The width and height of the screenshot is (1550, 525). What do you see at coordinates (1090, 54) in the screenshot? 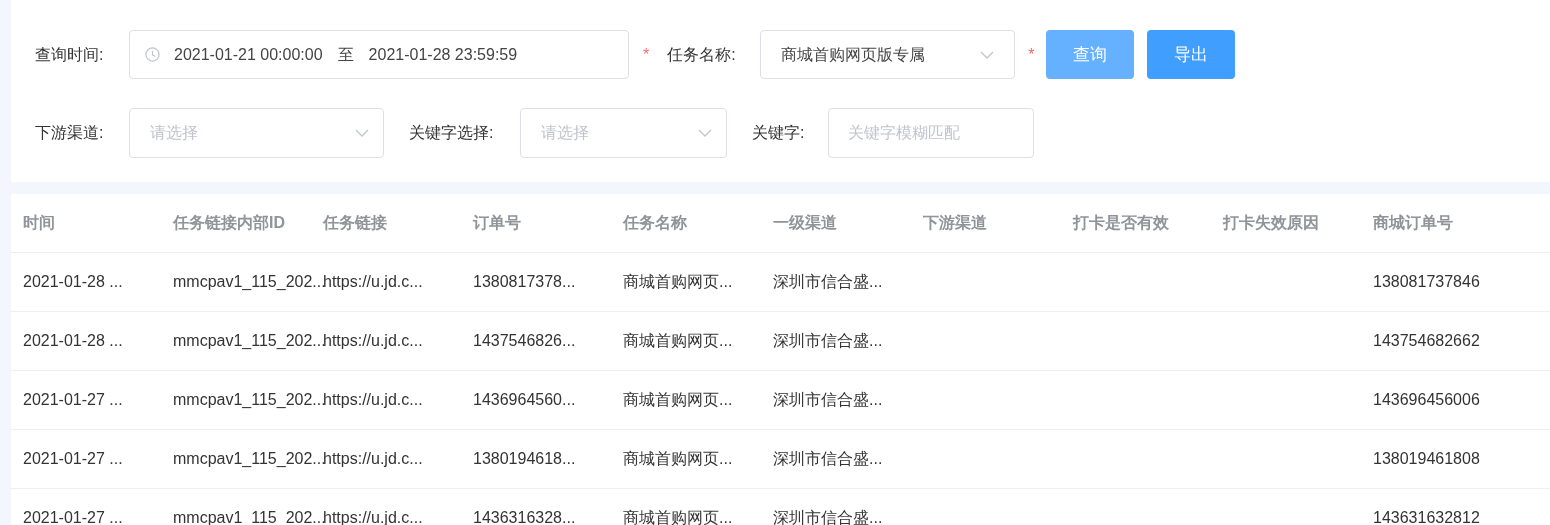
I see `query-button: 查询` at bounding box center [1090, 54].